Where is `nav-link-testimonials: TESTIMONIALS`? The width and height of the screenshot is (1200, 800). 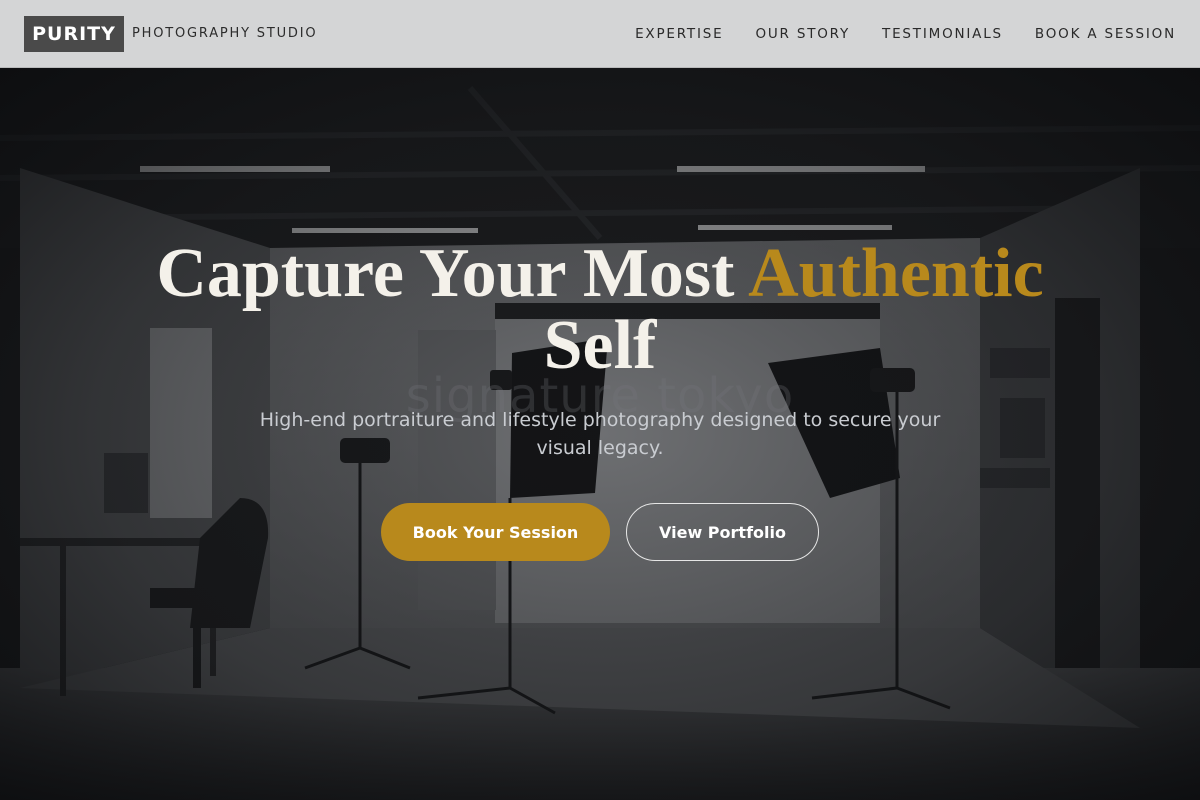 nav-link-testimonials: TESTIMONIALS is located at coordinates (942, 34).